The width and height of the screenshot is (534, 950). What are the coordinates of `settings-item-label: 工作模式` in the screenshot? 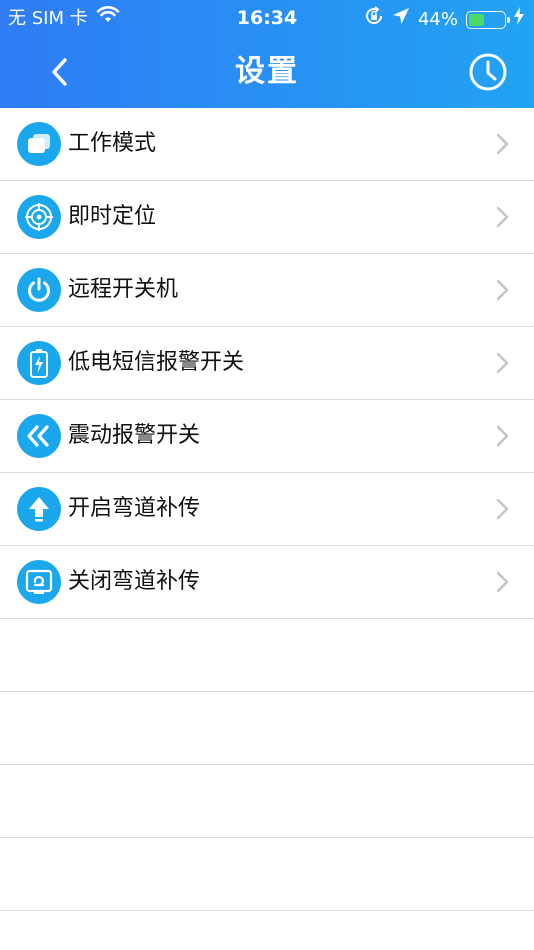 It's located at (112, 143).